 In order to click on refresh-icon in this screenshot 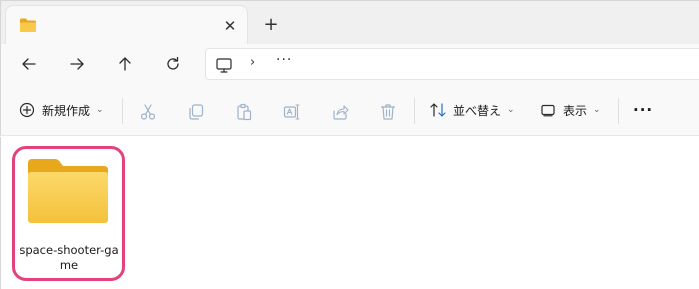, I will do `click(173, 63)`.